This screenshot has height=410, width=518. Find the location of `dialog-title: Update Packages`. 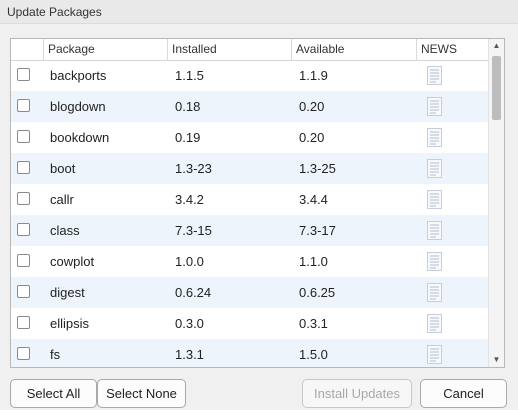

dialog-title: Update Packages is located at coordinates (259, 12).